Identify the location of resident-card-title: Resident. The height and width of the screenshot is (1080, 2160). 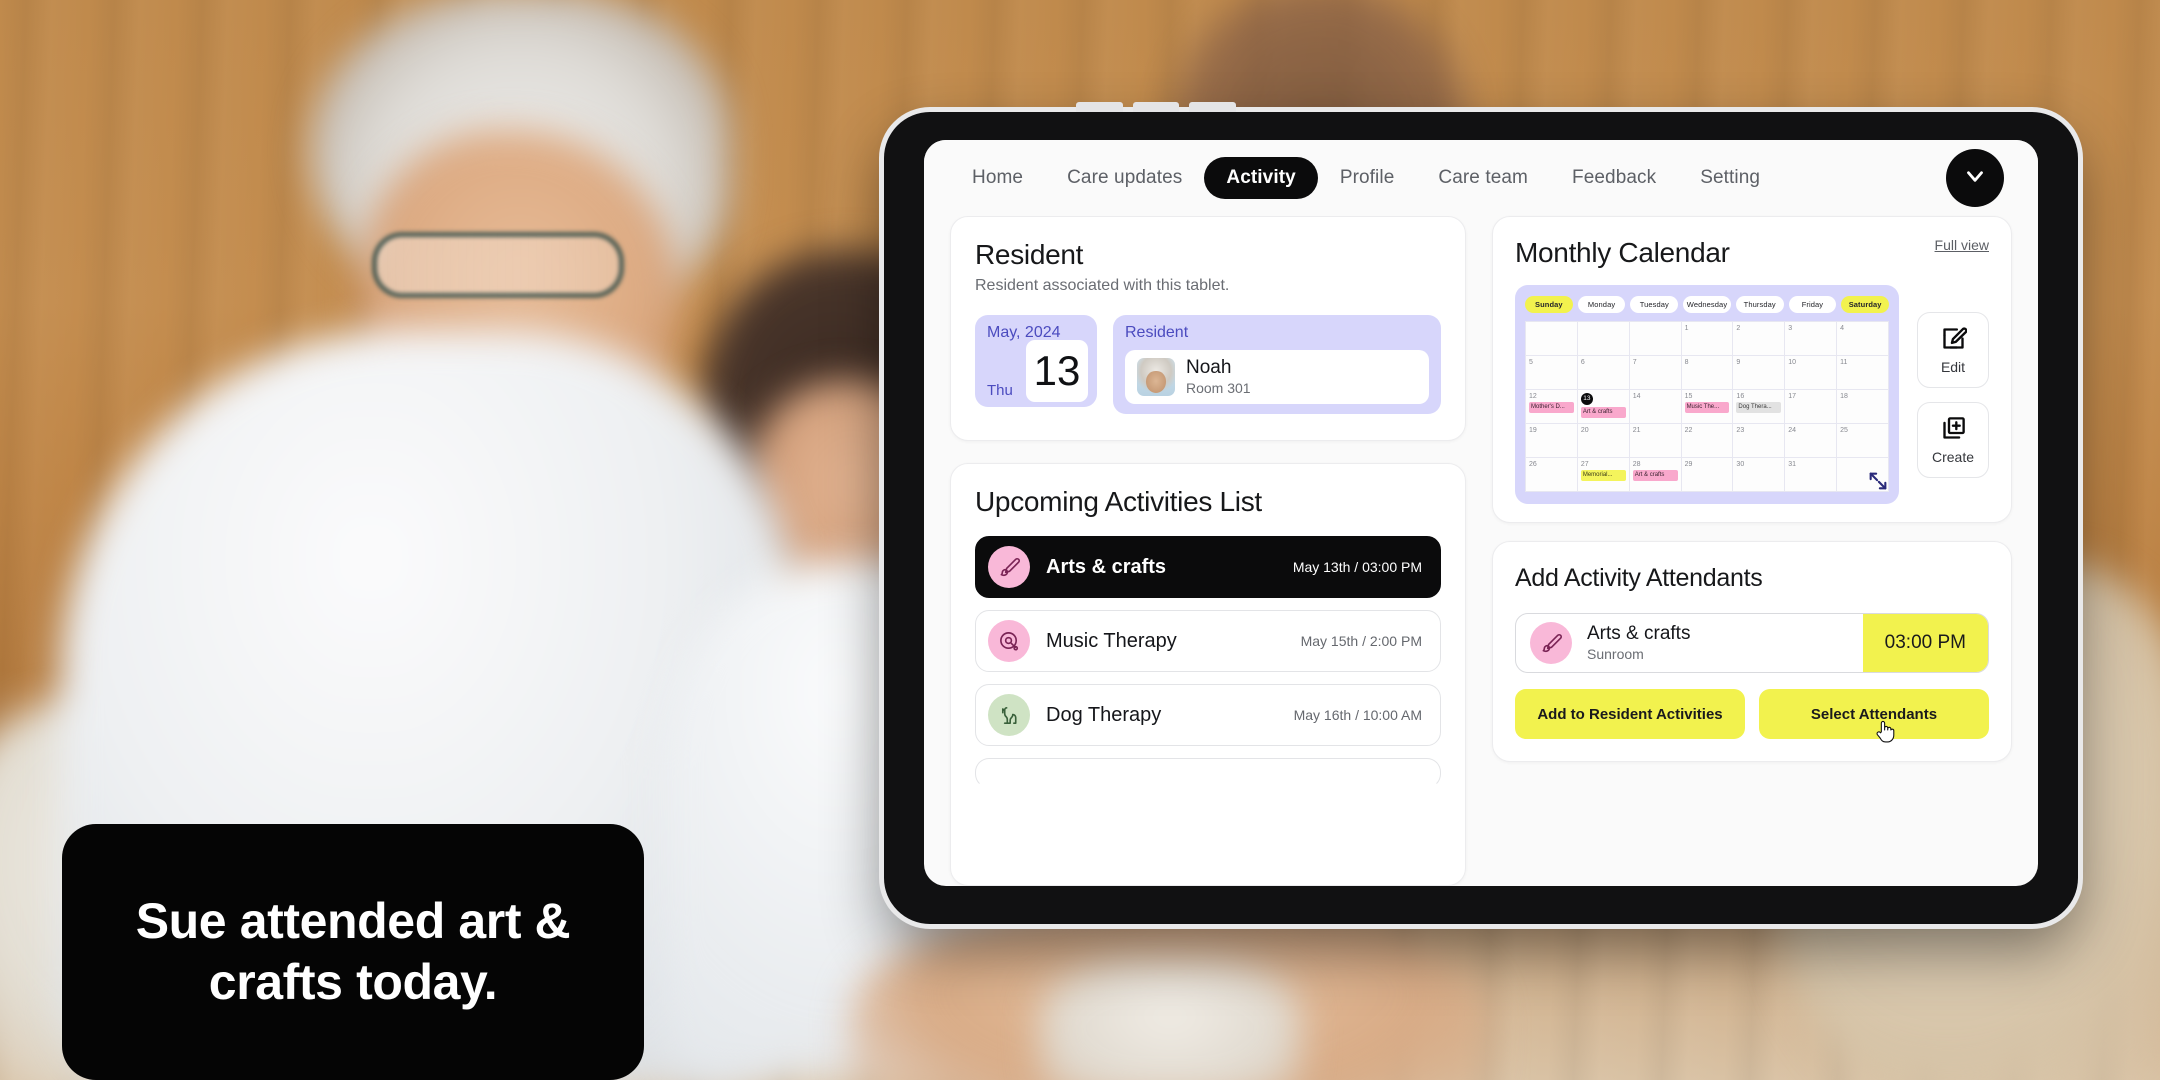
(1029, 254).